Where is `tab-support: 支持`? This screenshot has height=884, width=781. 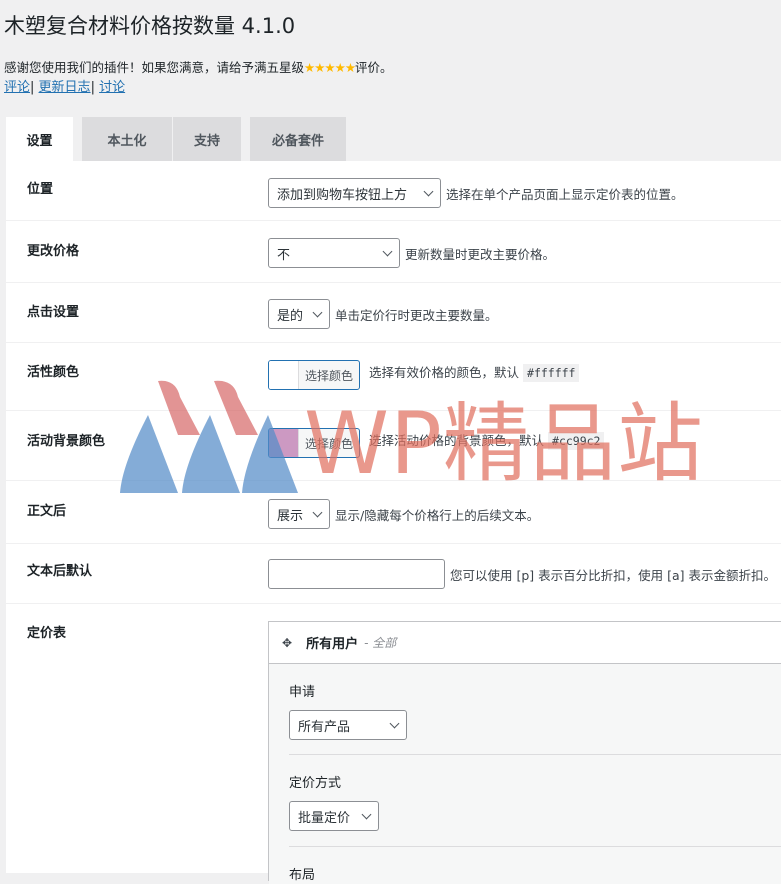 tab-support: 支持 is located at coordinates (207, 139).